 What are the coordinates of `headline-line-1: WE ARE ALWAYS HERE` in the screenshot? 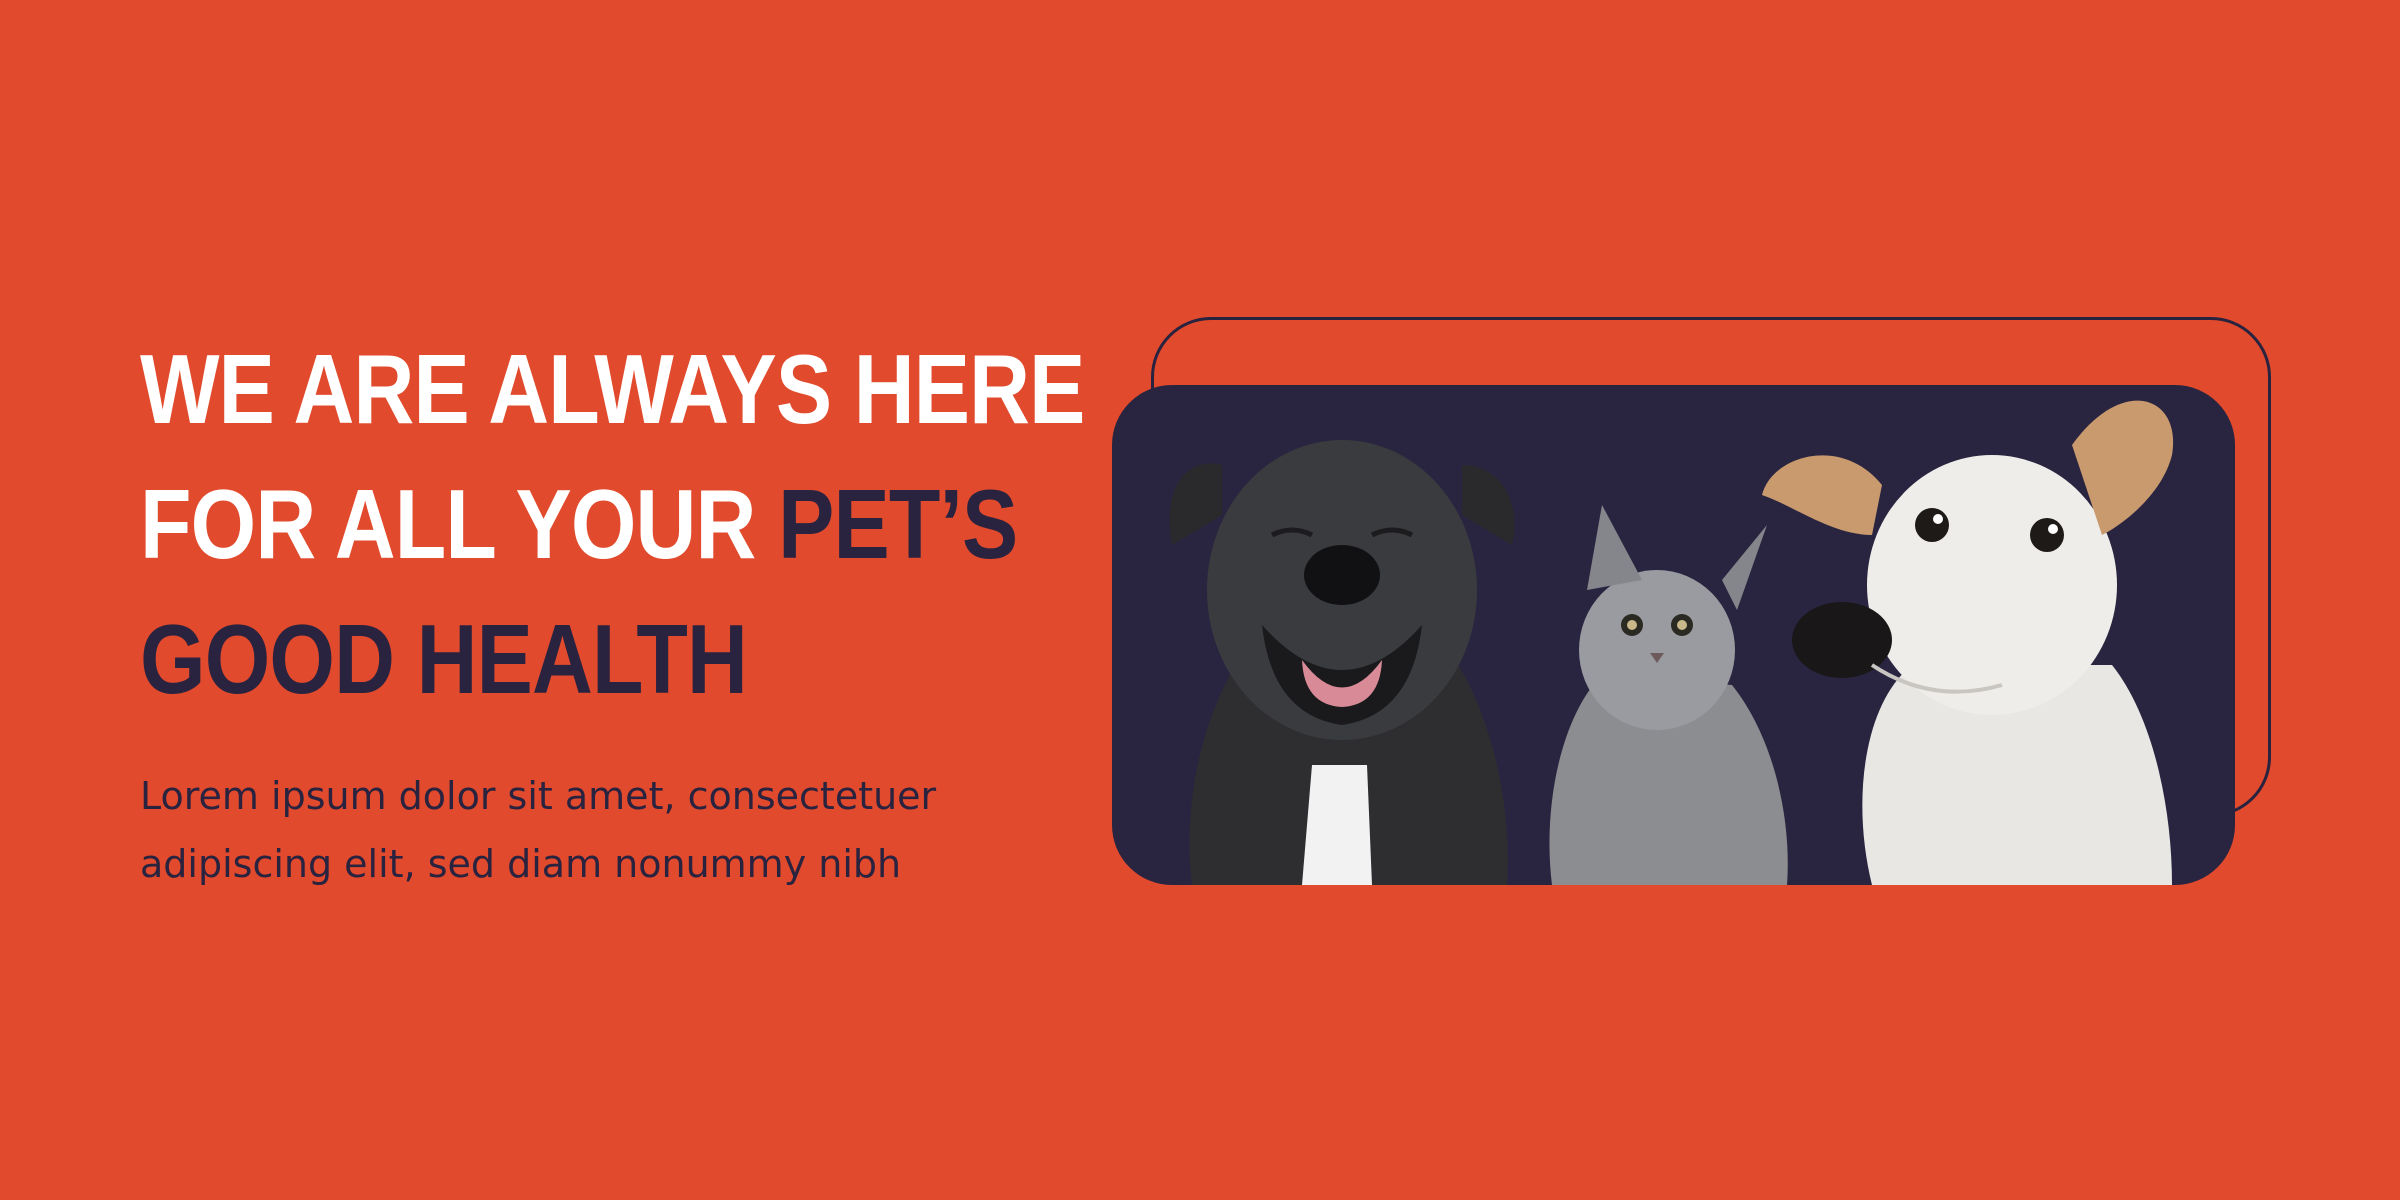 It's located at (612, 389).